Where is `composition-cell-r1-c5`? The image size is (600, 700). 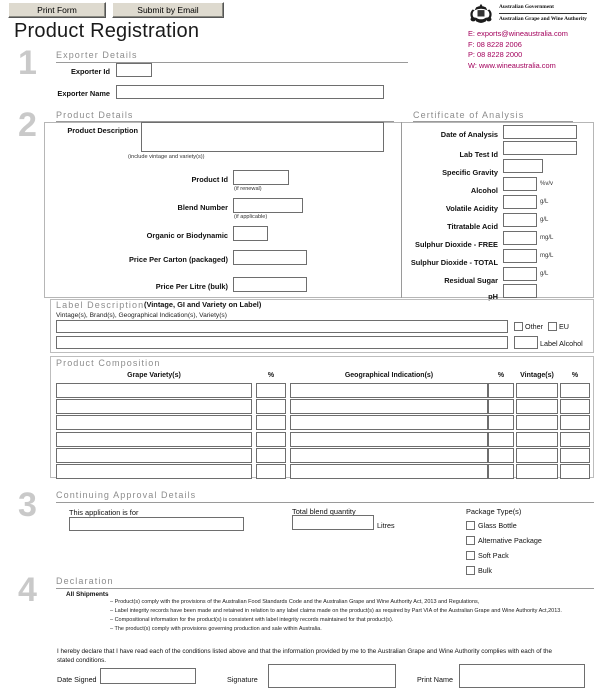
composition-cell-r1-c5 is located at coordinates (537, 390).